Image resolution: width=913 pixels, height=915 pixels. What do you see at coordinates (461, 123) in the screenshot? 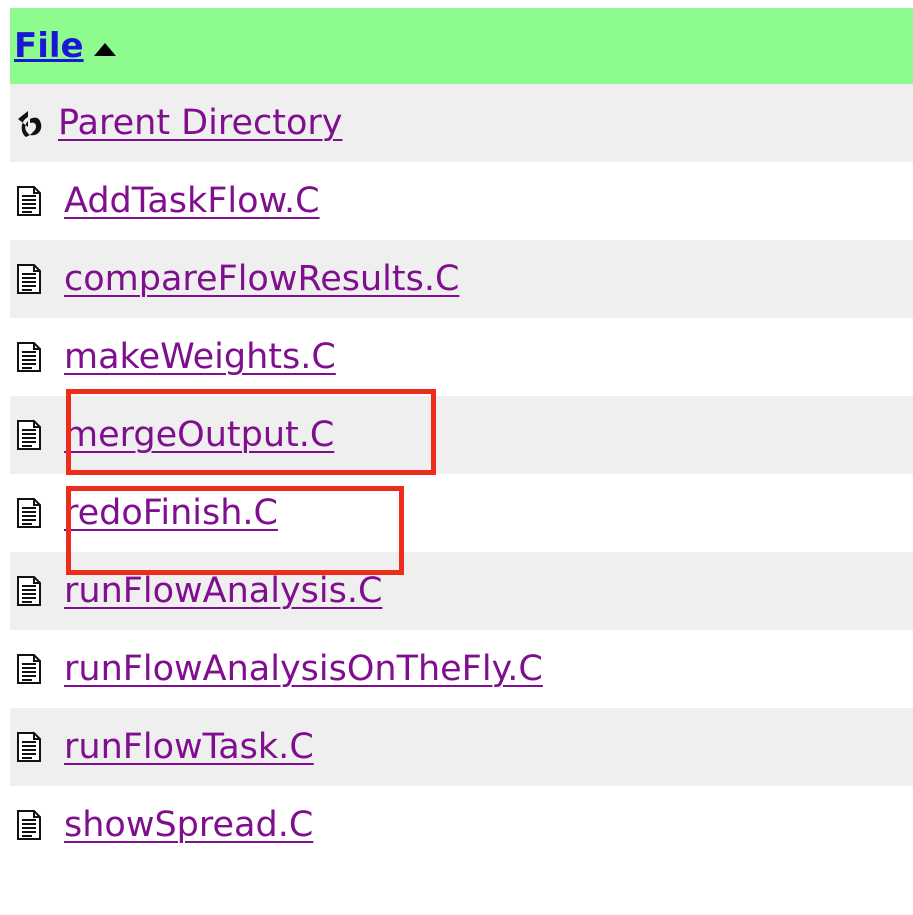
I see `list-item-parent-directory: Parent Directory` at bounding box center [461, 123].